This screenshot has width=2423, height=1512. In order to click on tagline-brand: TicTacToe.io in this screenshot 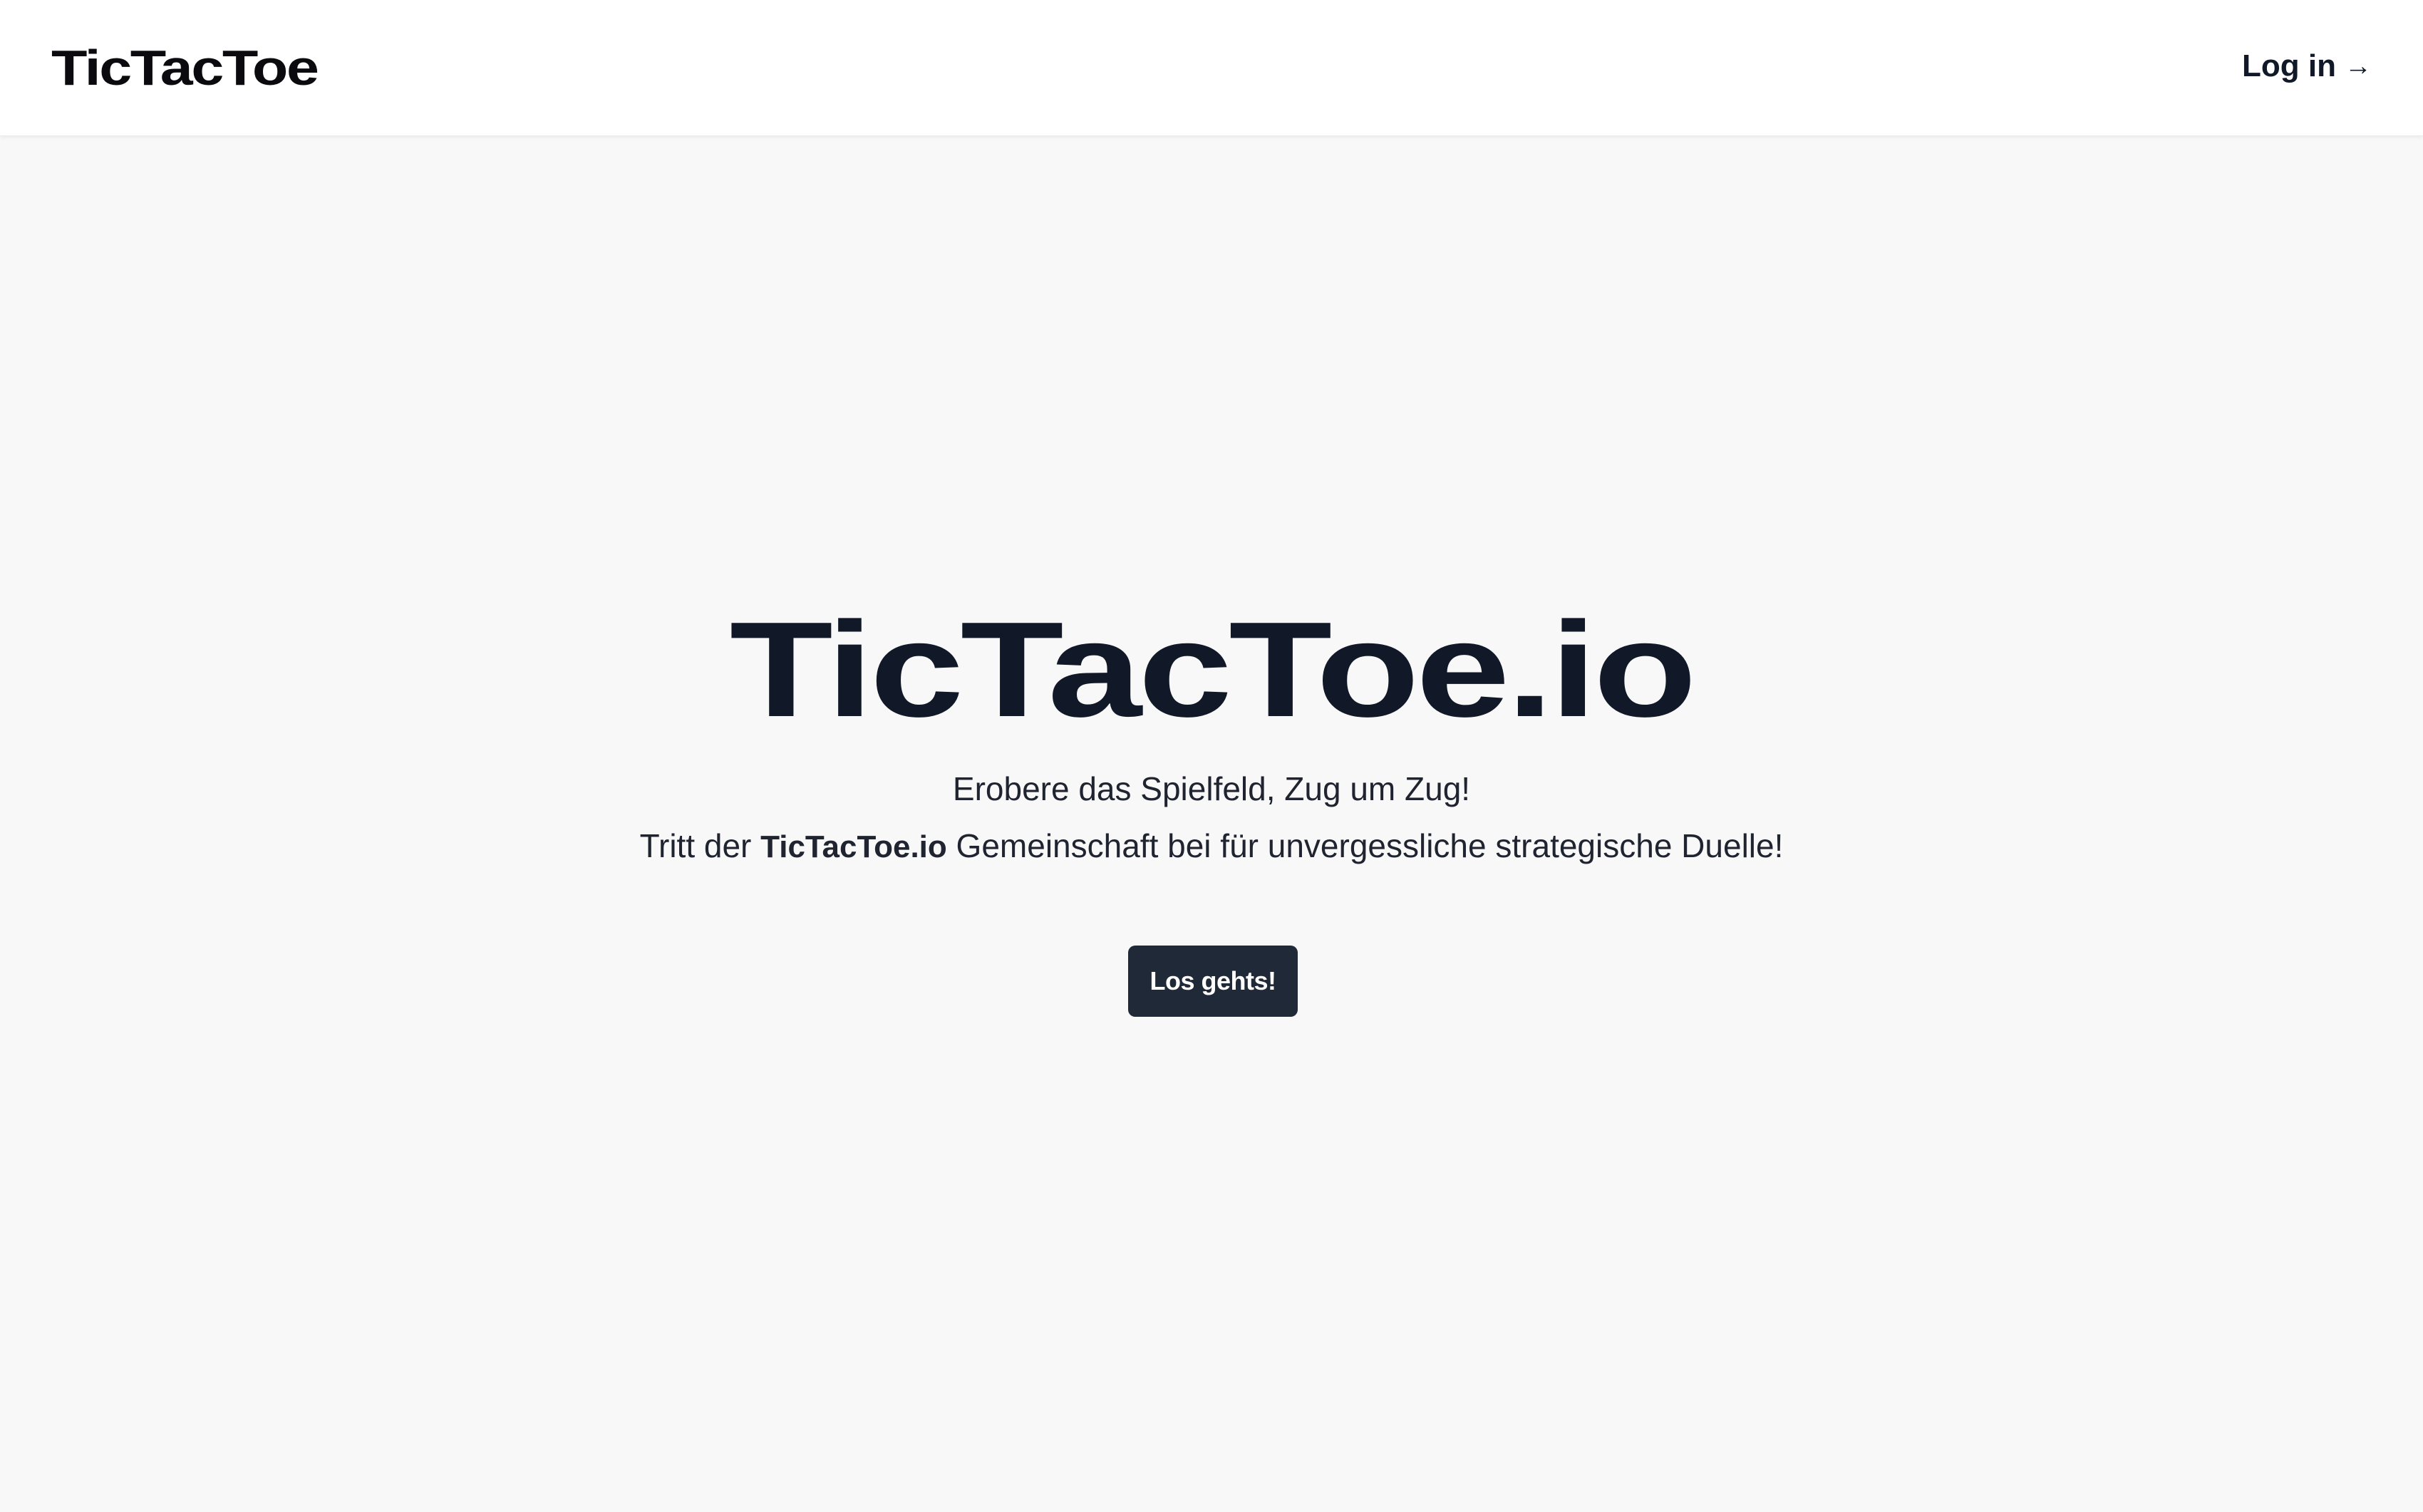, I will do `click(853, 846)`.